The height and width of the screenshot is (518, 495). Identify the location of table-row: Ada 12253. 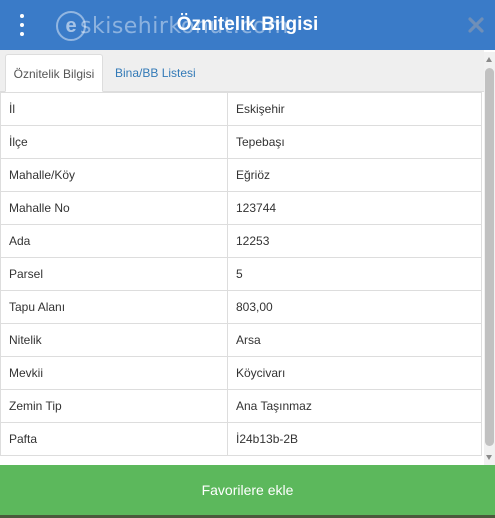
(241, 241).